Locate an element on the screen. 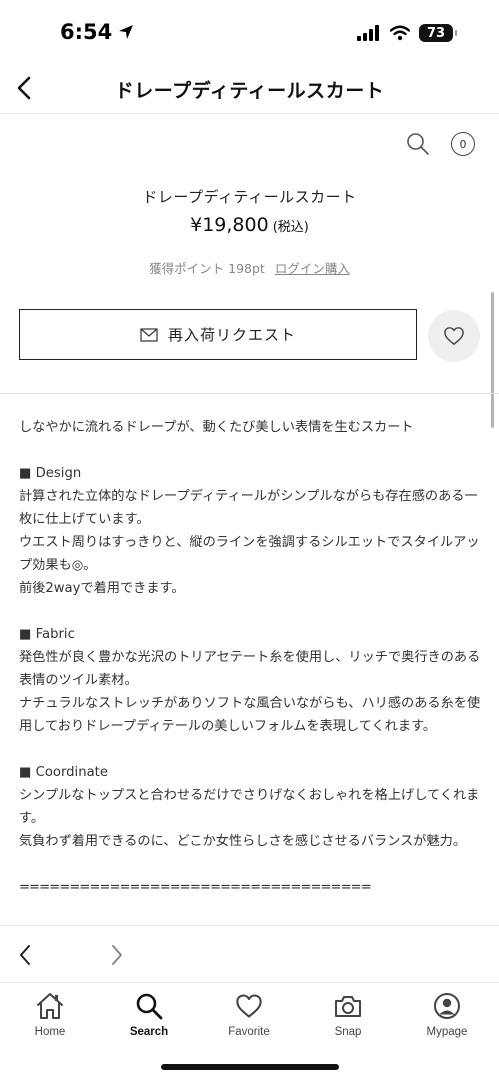  product-name: ドレープディティールスカート is located at coordinates (249, 197).